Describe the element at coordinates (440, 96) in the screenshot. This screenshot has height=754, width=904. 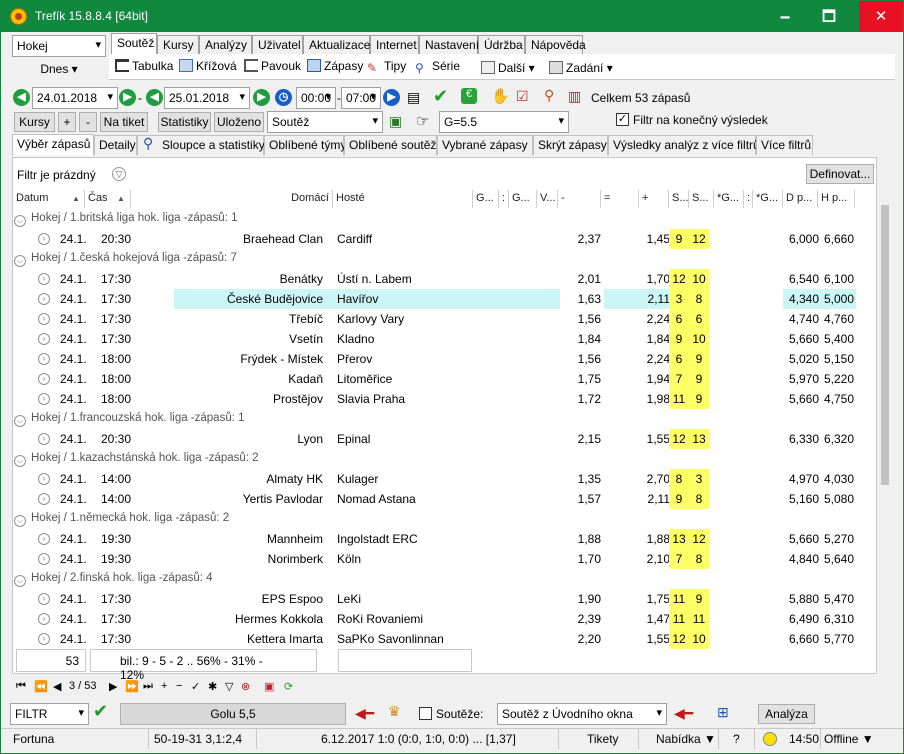
I see `check-icon: ✔` at that location.